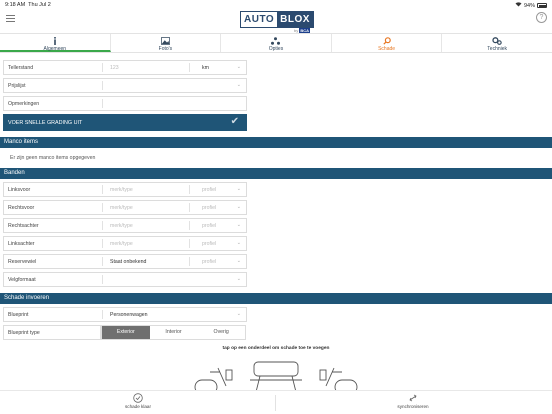 The image size is (552, 414). I want to click on velgformaat-label: Velgformaat, so click(22, 280).